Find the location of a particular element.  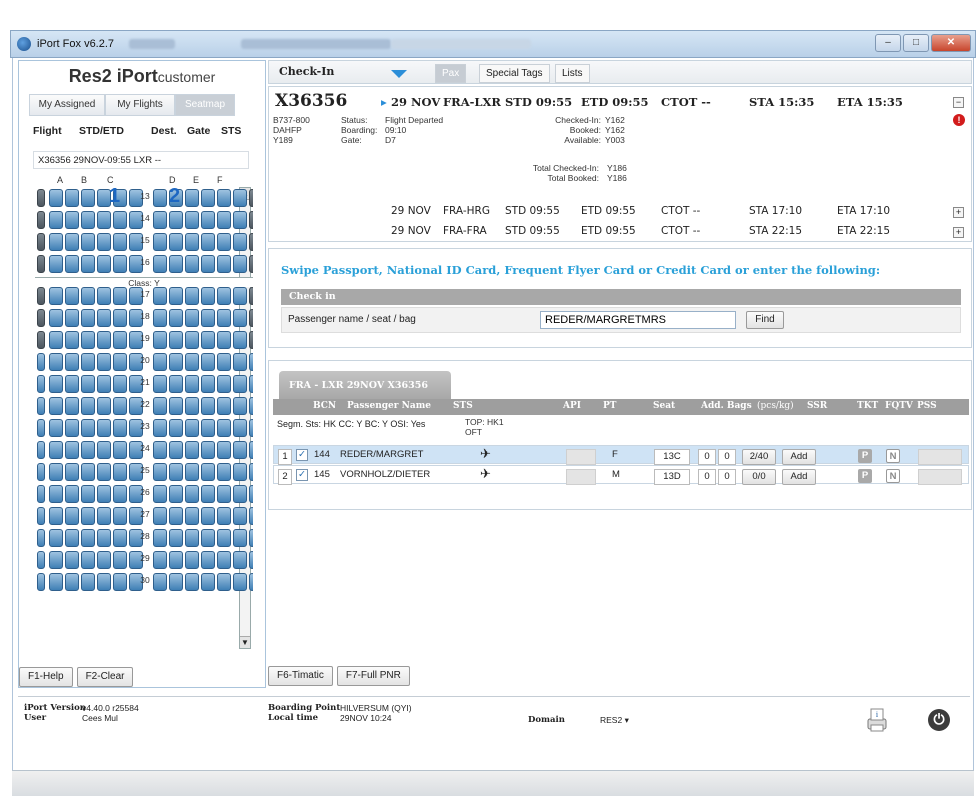

passenger-search-input is located at coordinates (638, 320).